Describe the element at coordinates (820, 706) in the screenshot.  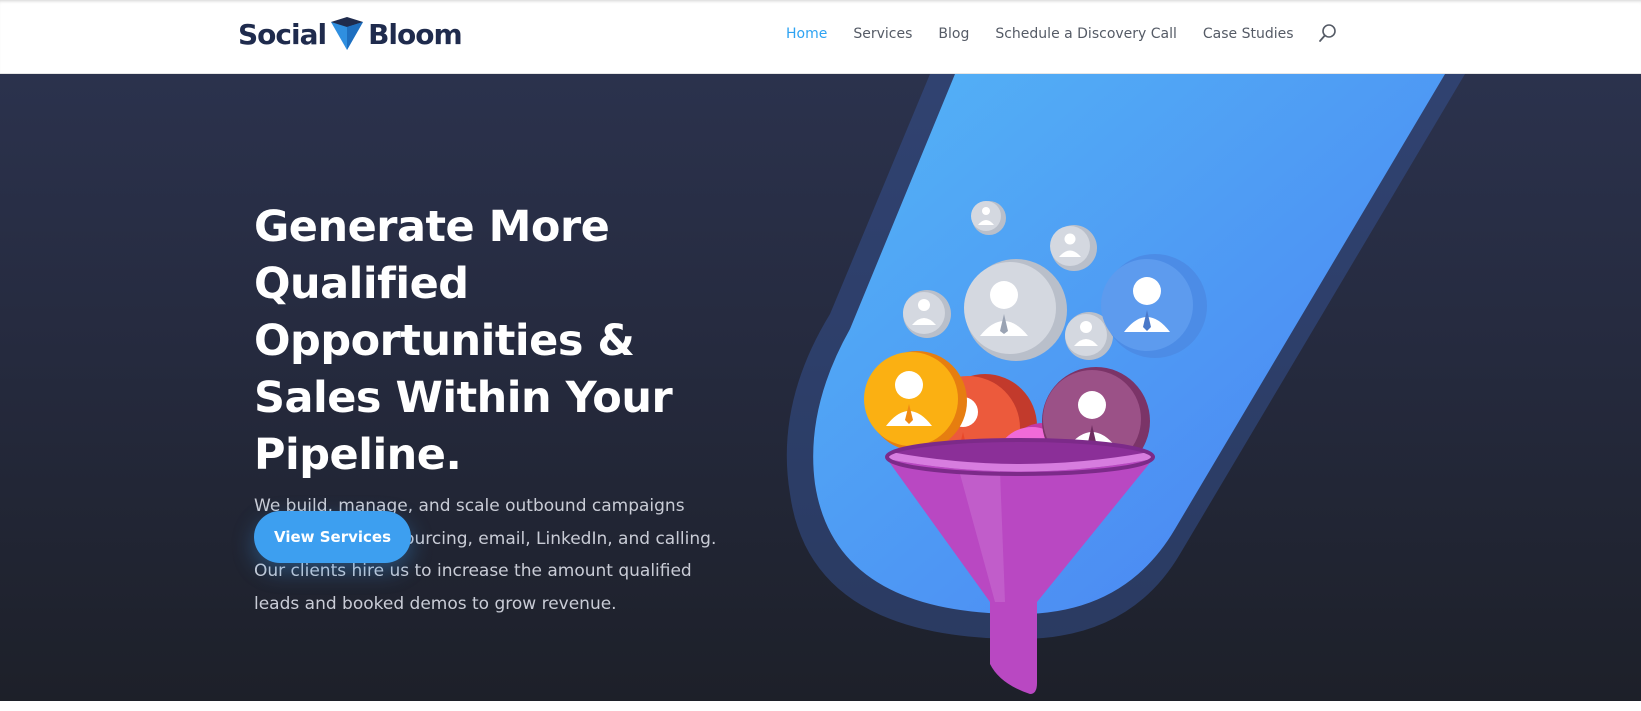
I see `page-bottom-edge` at that location.